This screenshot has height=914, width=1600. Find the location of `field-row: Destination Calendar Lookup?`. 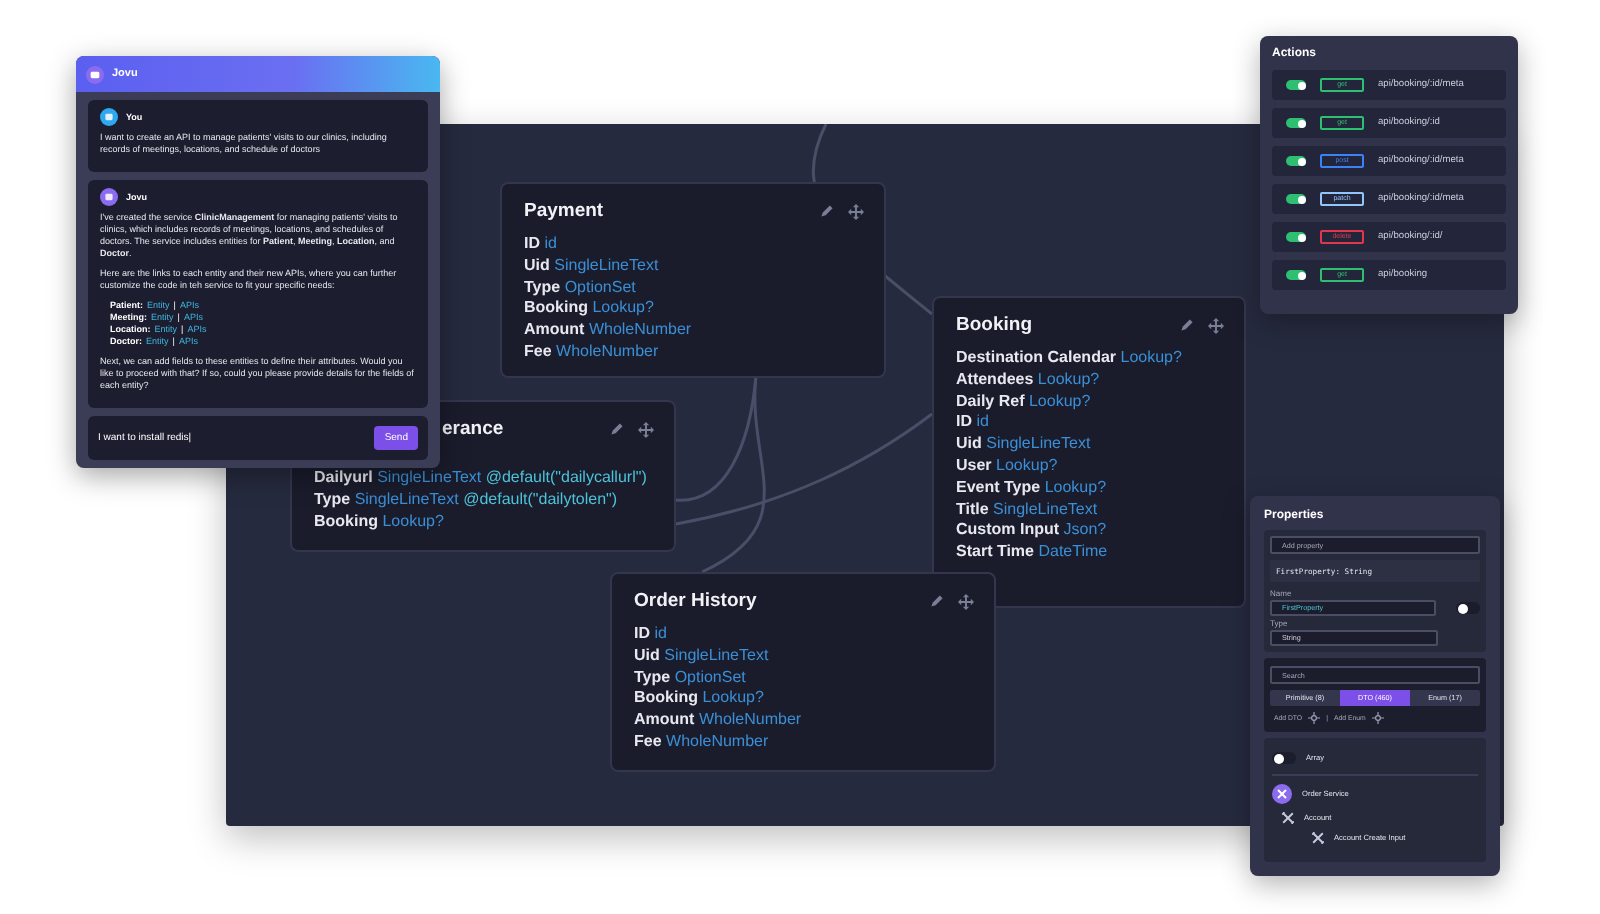

field-row: Destination Calendar Lookup? is located at coordinates (1069, 359).